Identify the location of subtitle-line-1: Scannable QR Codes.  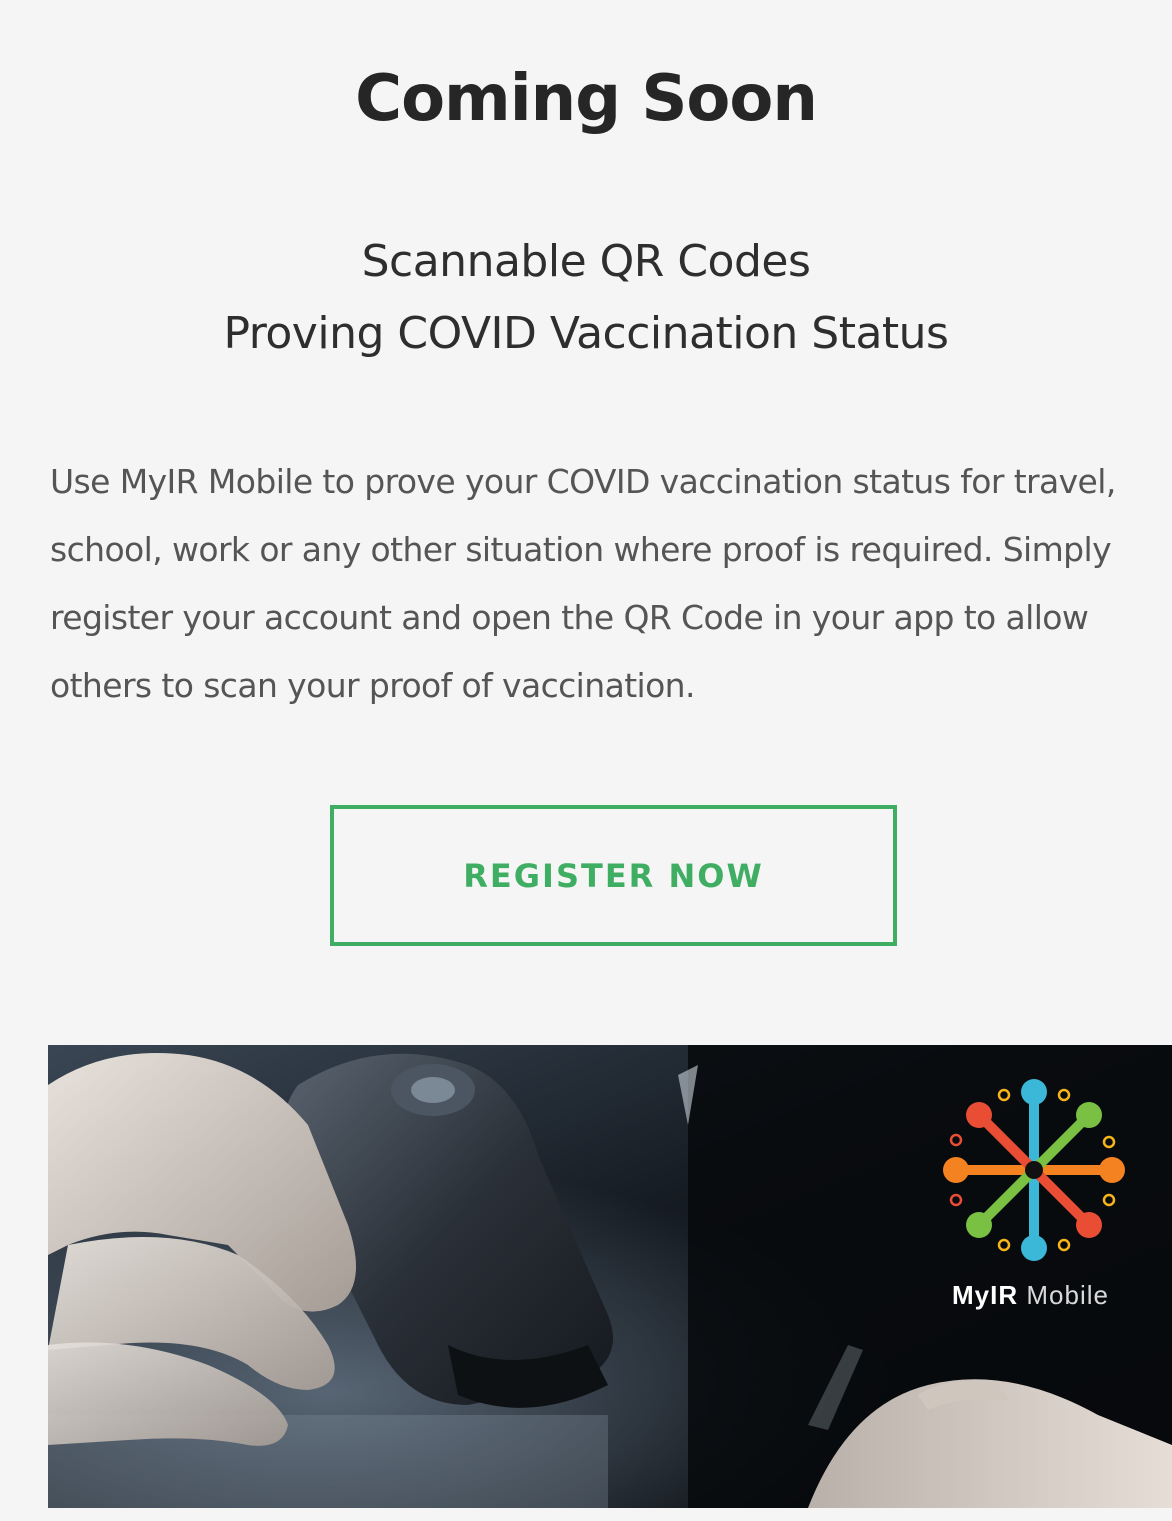
(586, 261).